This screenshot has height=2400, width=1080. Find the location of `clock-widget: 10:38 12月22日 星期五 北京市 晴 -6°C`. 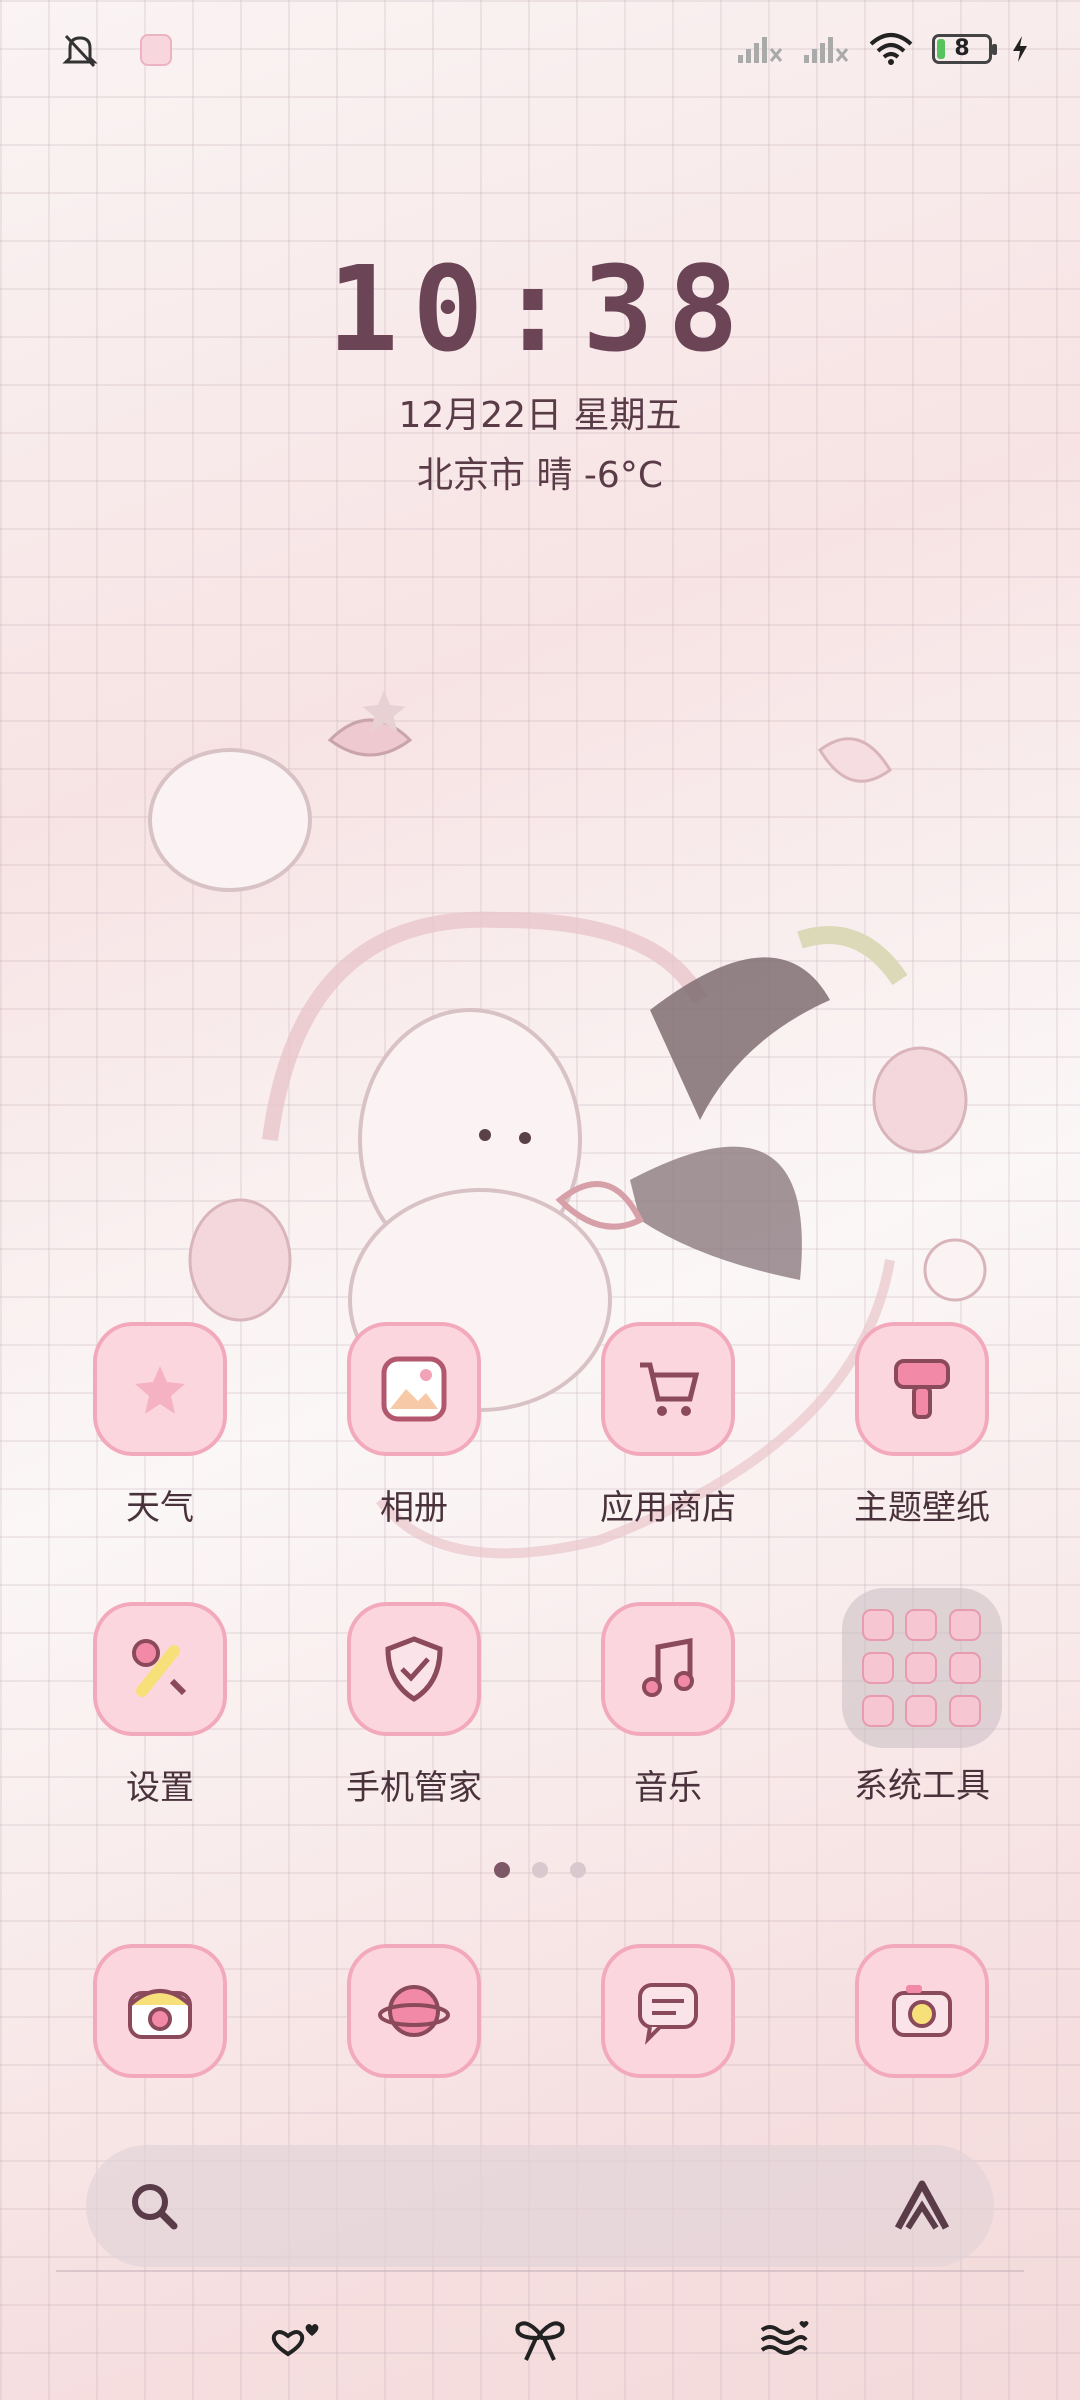

clock-widget: 10:38 12月22日 星期五 北京市 晴 -6°C is located at coordinates (540, 369).